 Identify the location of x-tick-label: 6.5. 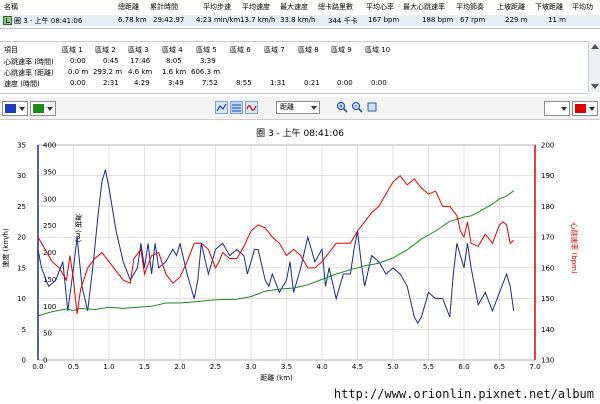
(499, 367).